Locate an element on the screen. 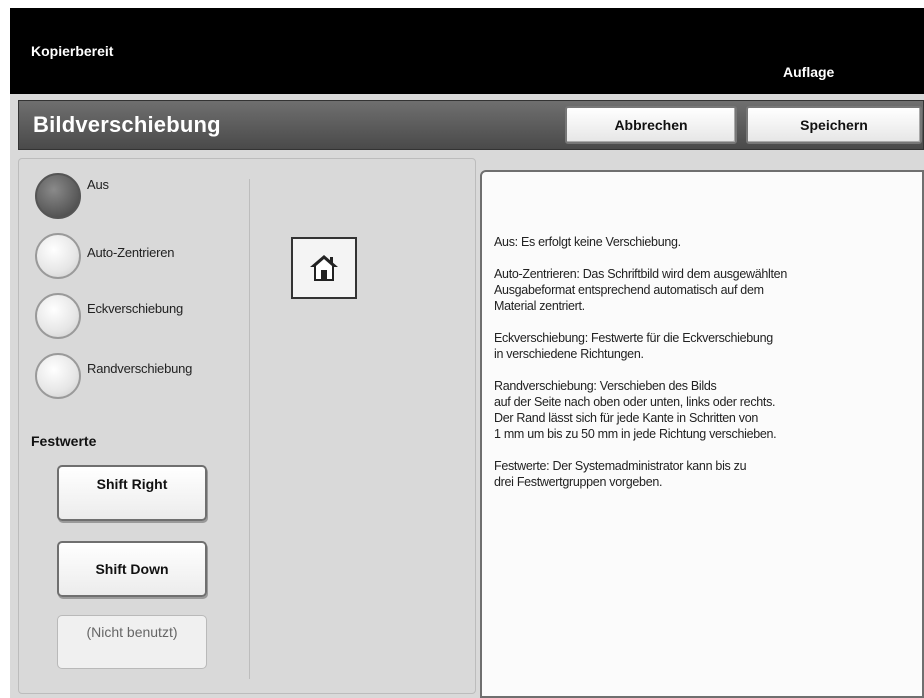 The image size is (924, 698). preset-button-label: Shift Down is located at coordinates (132, 569).